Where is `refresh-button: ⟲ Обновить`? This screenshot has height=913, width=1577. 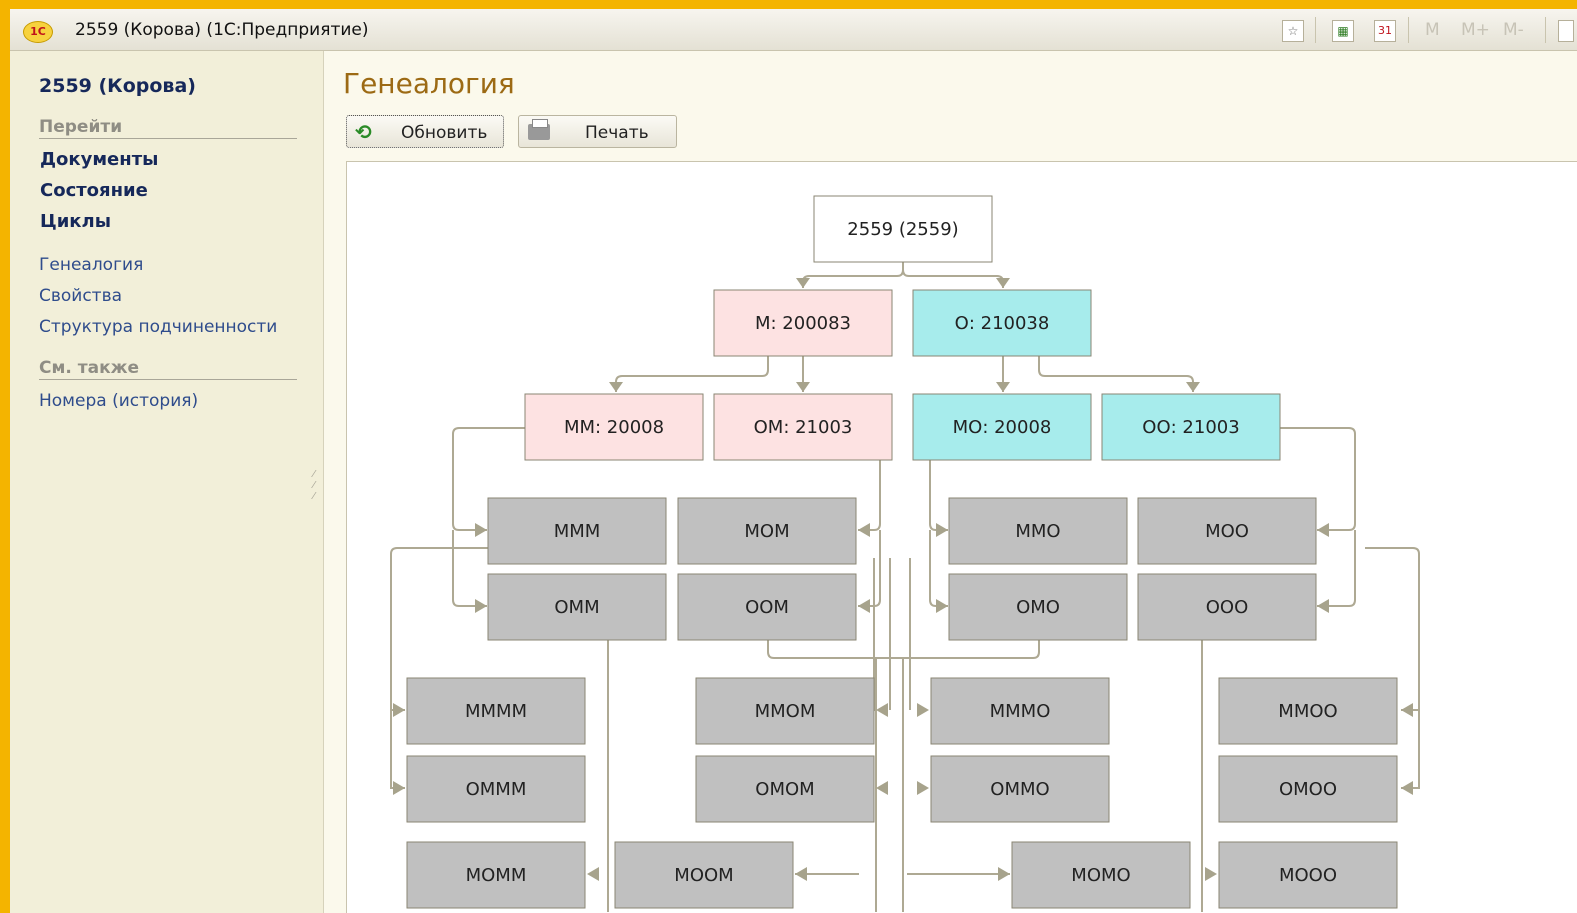 refresh-button: ⟲ Обновить is located at coordinates (425, 131).